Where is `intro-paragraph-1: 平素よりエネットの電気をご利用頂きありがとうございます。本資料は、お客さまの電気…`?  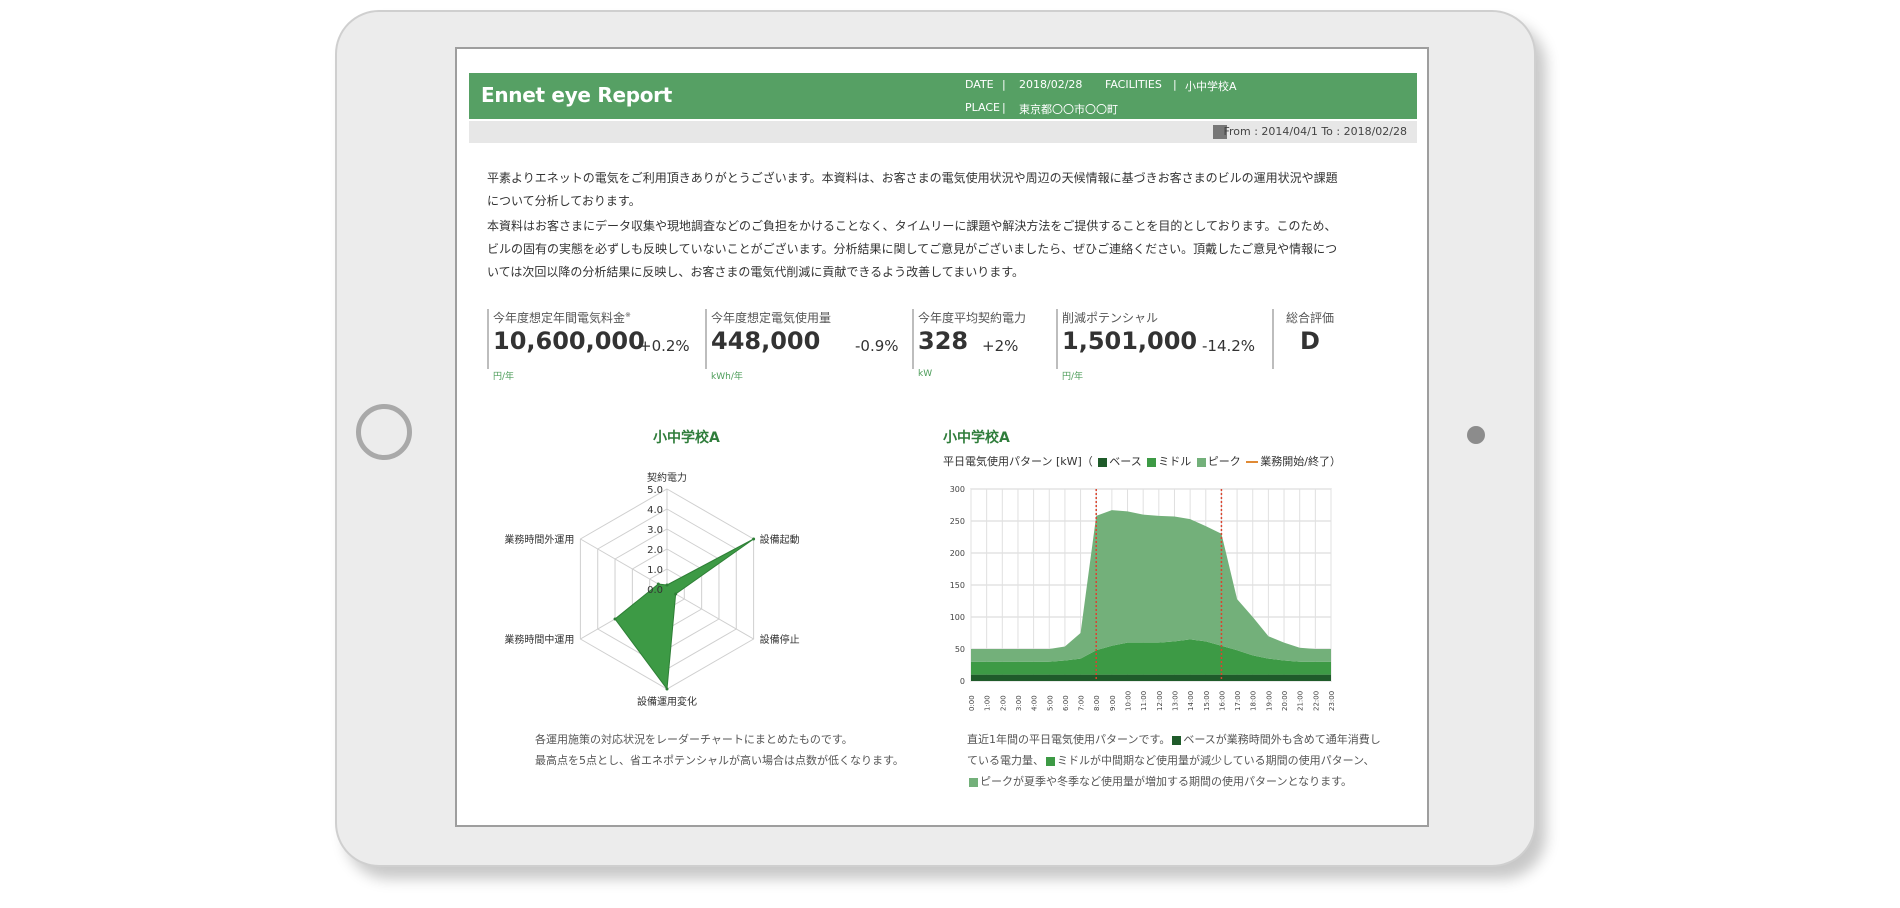
intro-paragraph-1: 平素よりエネットの電気をご利用頂きありがとうございます。本資料は、お客さまの電気… is located at coordinates (912, 189).